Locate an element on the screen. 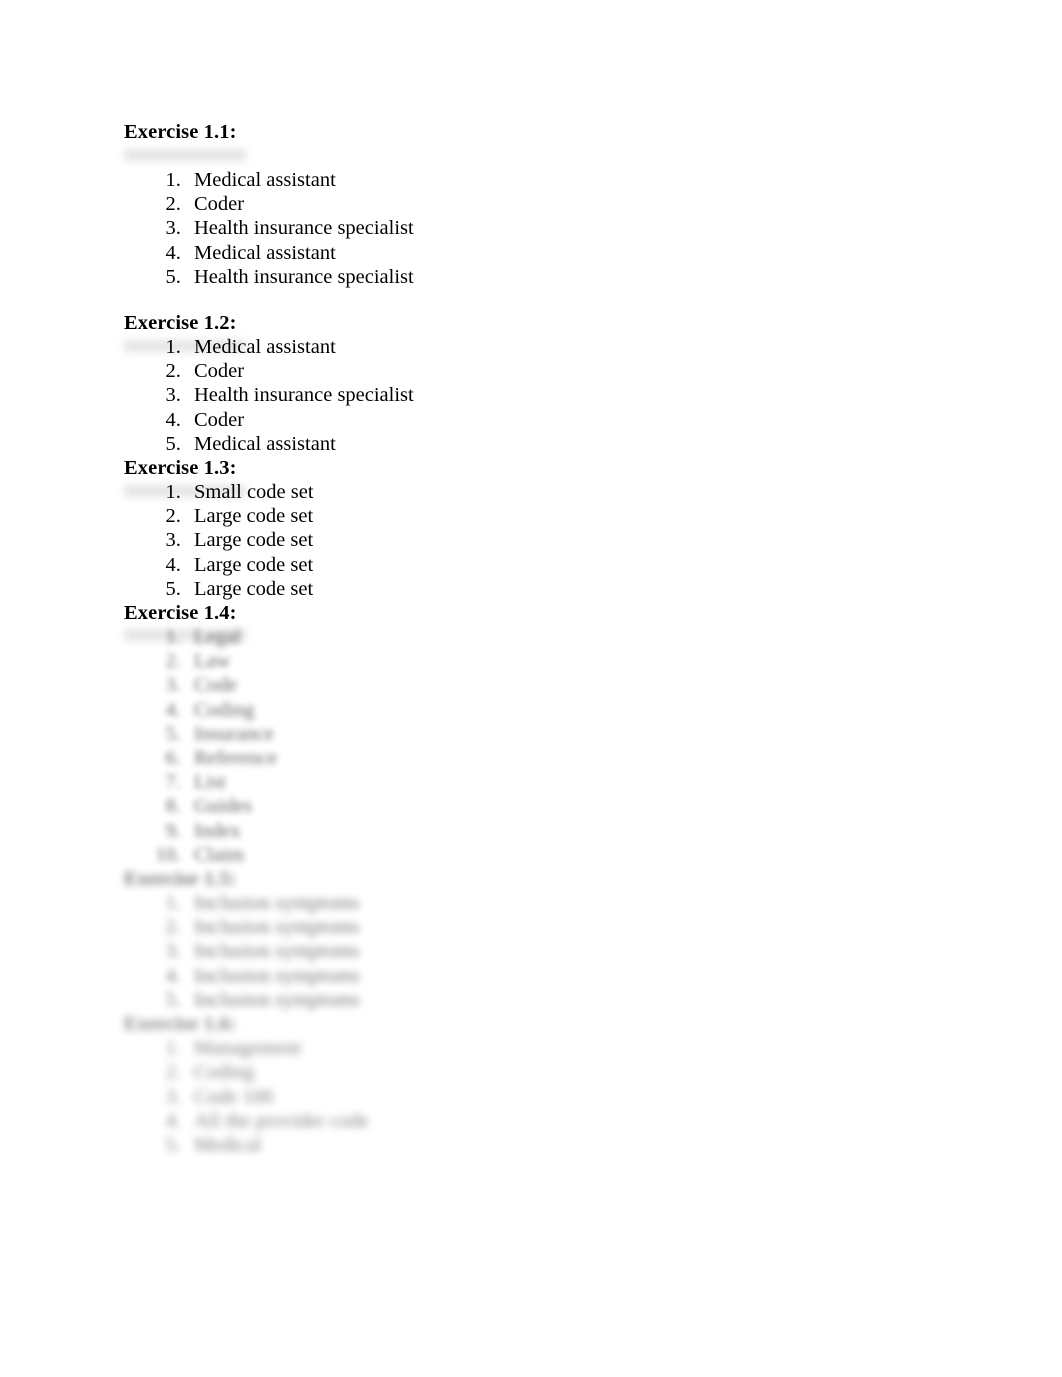  list-item: Legal is located at coordinates (565, 637).